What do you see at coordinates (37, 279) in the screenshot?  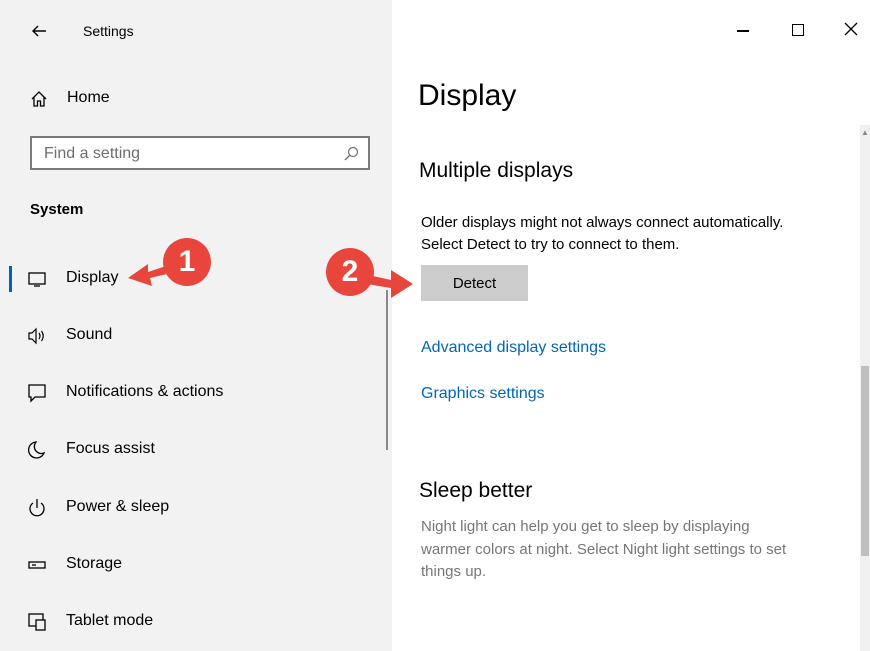 I see `monitor-icon` at bounding box center [37, 279].